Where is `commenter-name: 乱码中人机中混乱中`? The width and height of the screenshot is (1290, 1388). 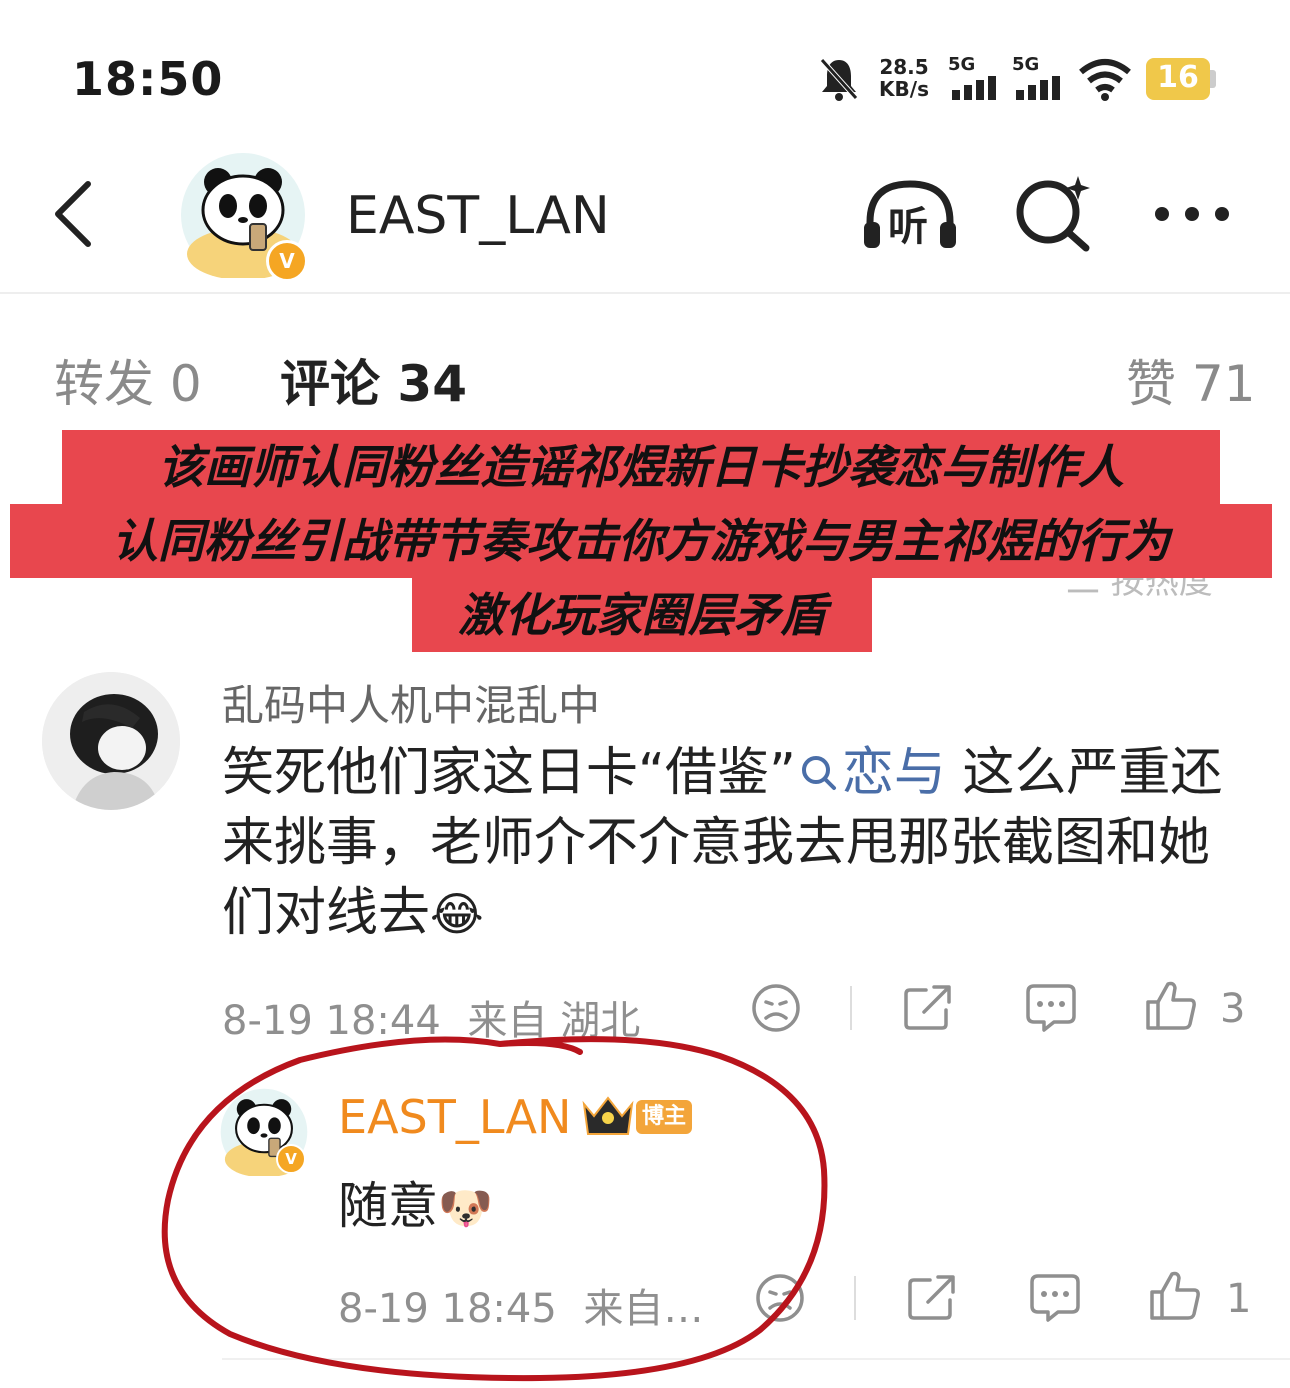 commenter-name: 乱码中人机中混乱中 is located at coordinates (411, 702).